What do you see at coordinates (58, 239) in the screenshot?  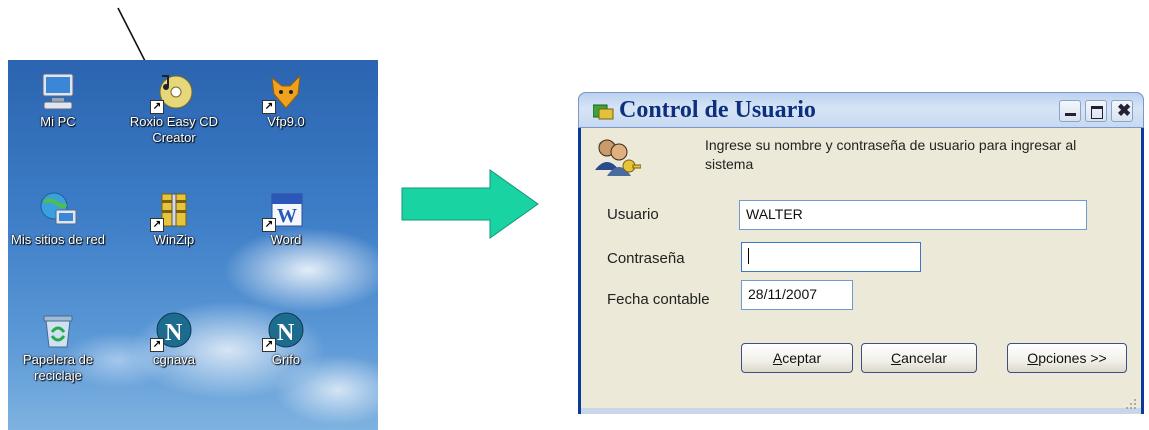 I see `desktop-icon-label: Mis sitios de red` at bounding box center [58, 239].